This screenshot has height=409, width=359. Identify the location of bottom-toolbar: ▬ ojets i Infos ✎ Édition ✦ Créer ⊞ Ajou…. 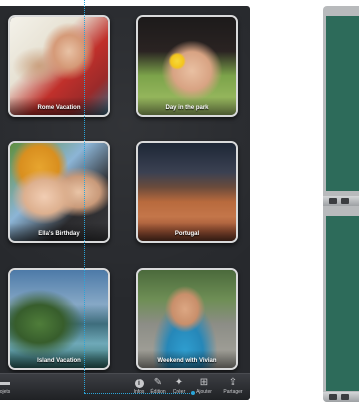
(125, 386).